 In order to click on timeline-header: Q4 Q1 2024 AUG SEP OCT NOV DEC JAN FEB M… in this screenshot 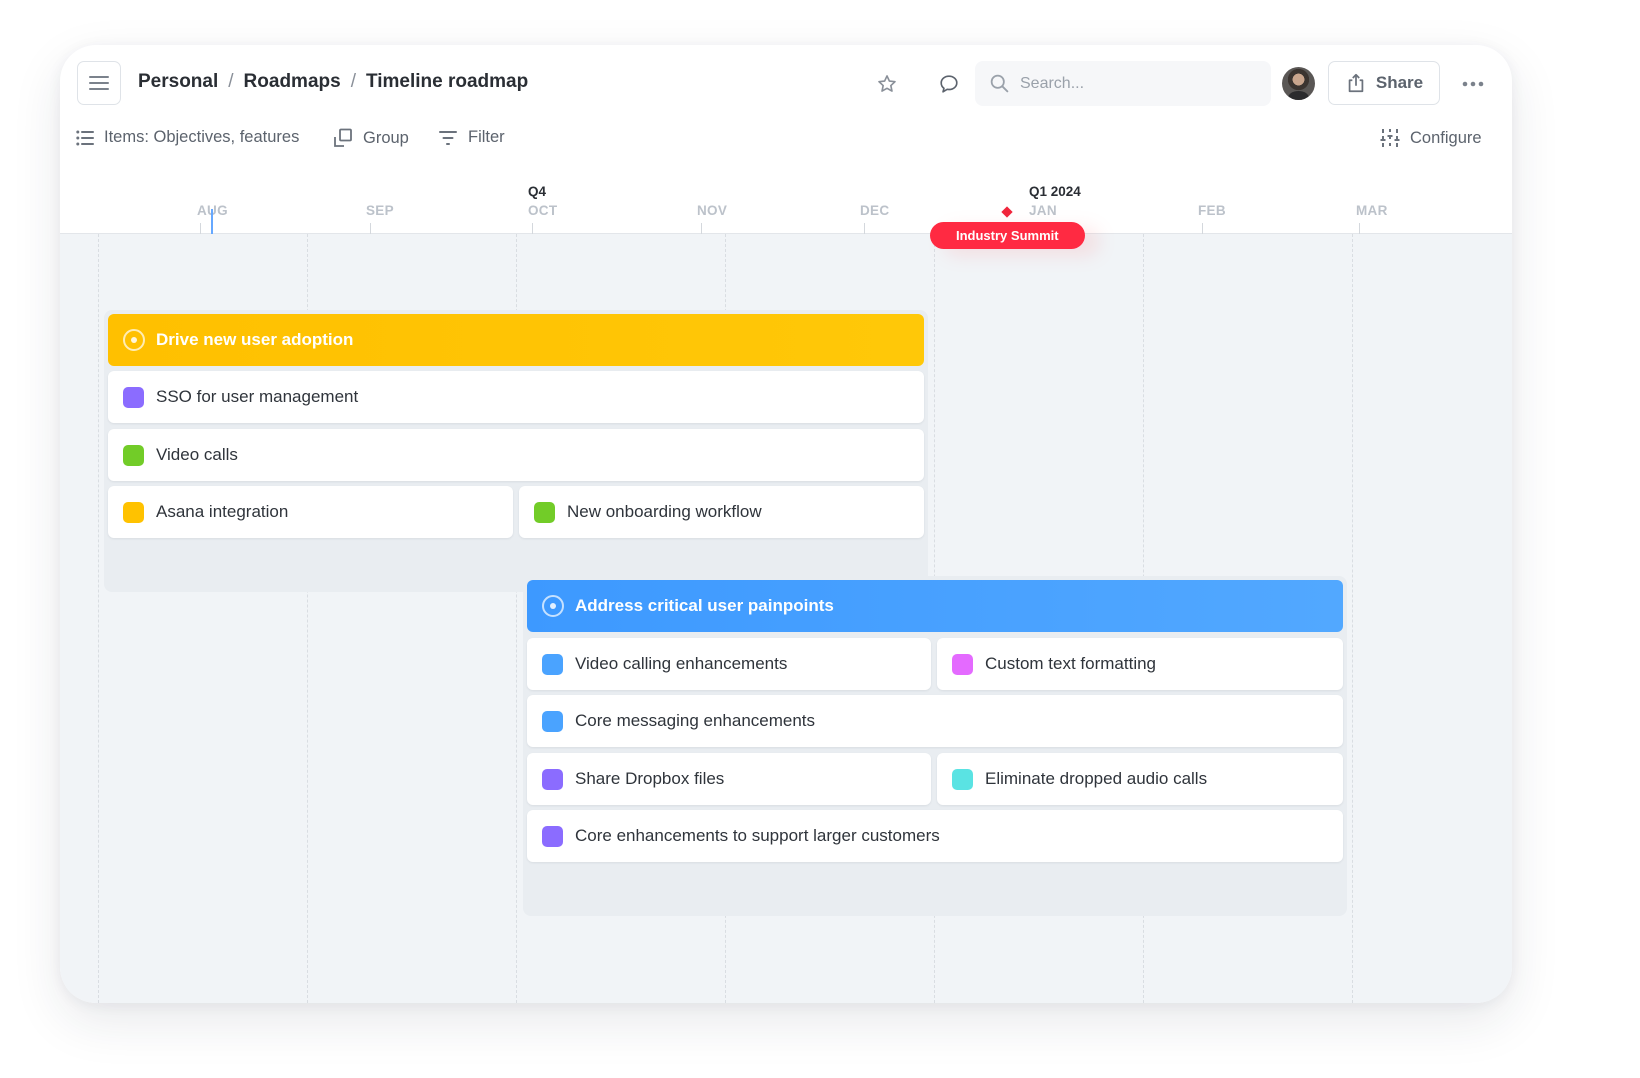, I will do `click(786, 207)`.